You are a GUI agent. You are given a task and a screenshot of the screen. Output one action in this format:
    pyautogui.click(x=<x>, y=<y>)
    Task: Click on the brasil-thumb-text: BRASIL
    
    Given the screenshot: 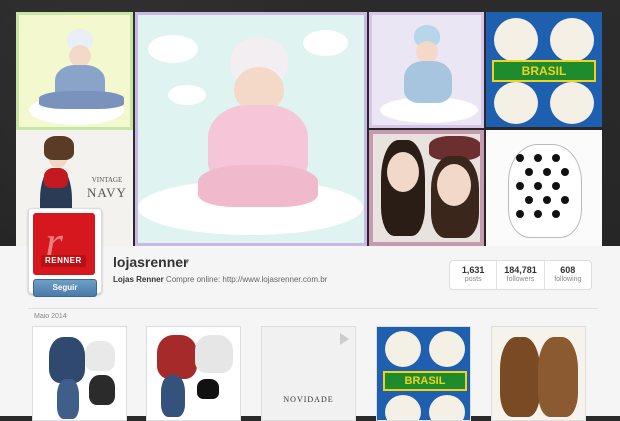 What is the action you would take?
    pyautogui.click(x=425, y=381)
    